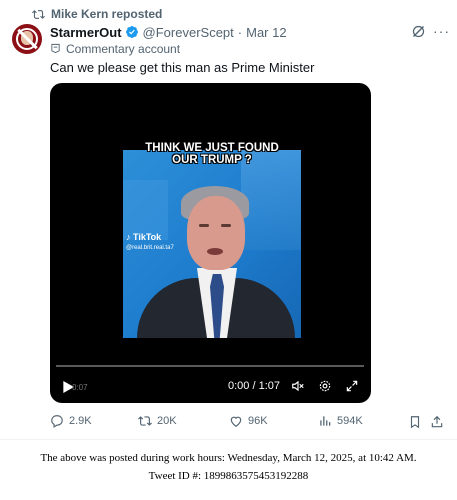  Describe the element at coordinates (212, 160) in the screenshot. I see `caption-line-2: OUR TRUMP ?` at that location.